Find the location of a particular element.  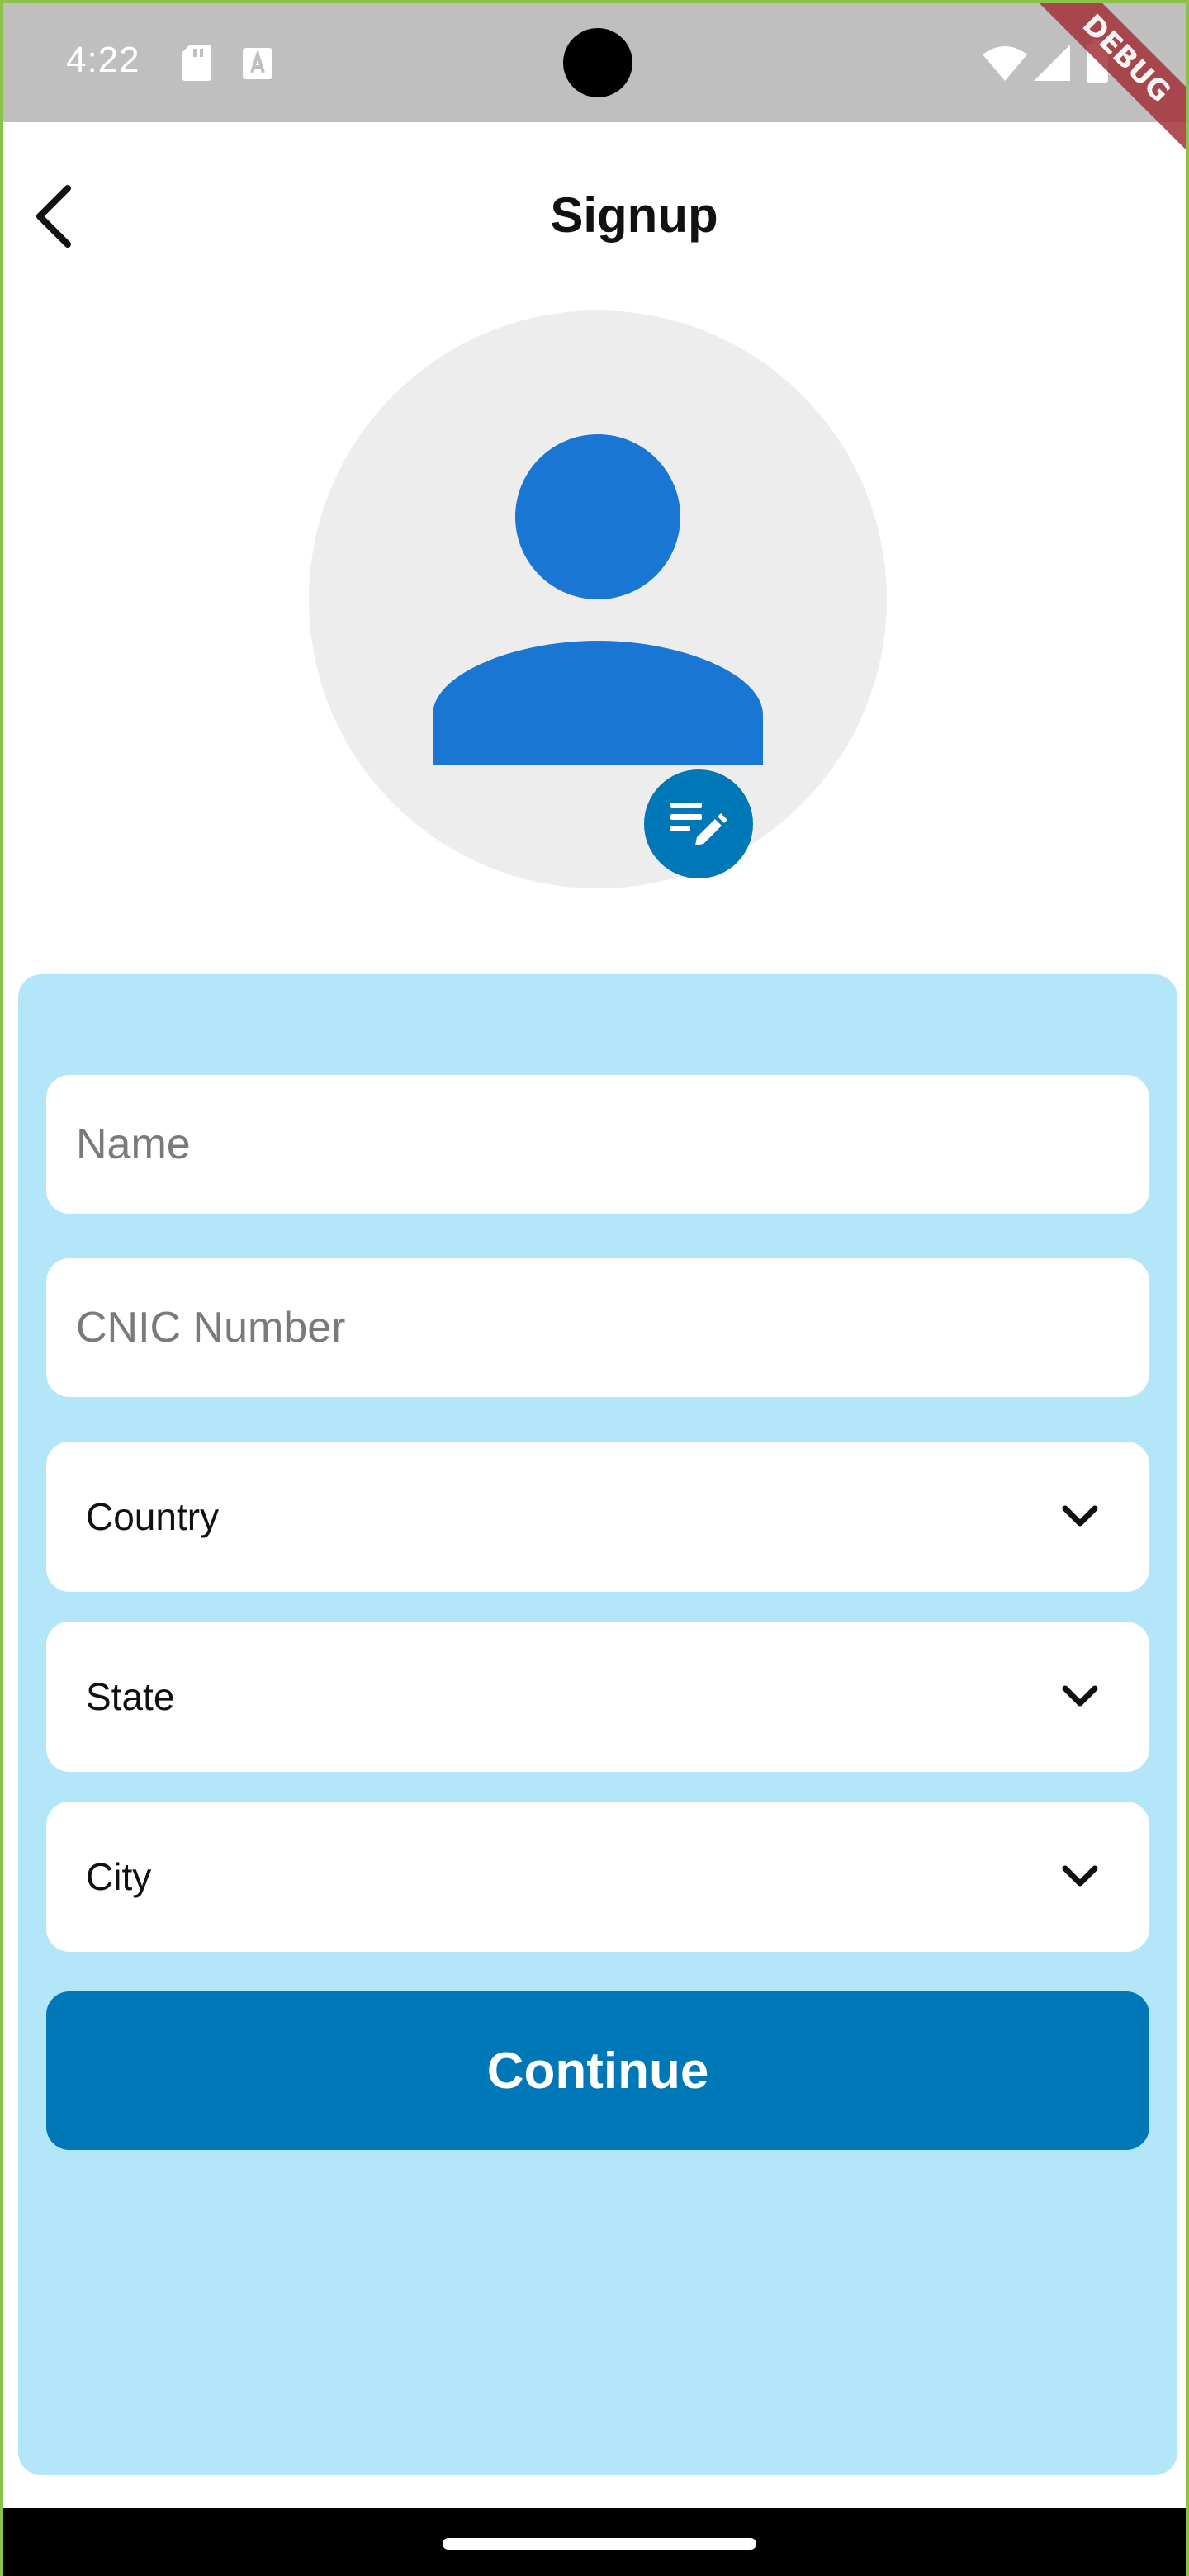

continue-button: Continue is located at coordinates (597, 2070).